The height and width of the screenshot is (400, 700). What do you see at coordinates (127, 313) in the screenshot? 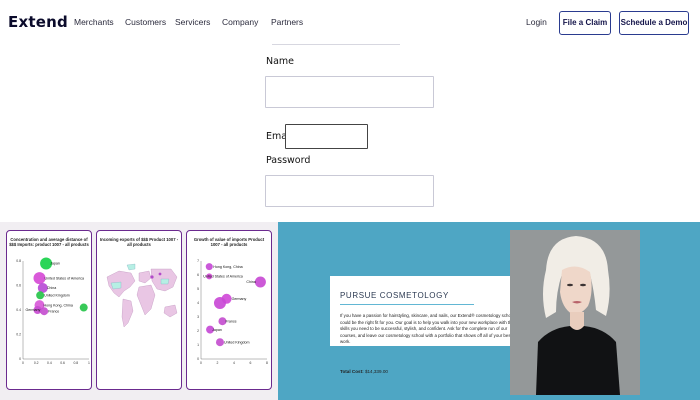
I see `map-region-south-america` at bounding box center [127, 313].